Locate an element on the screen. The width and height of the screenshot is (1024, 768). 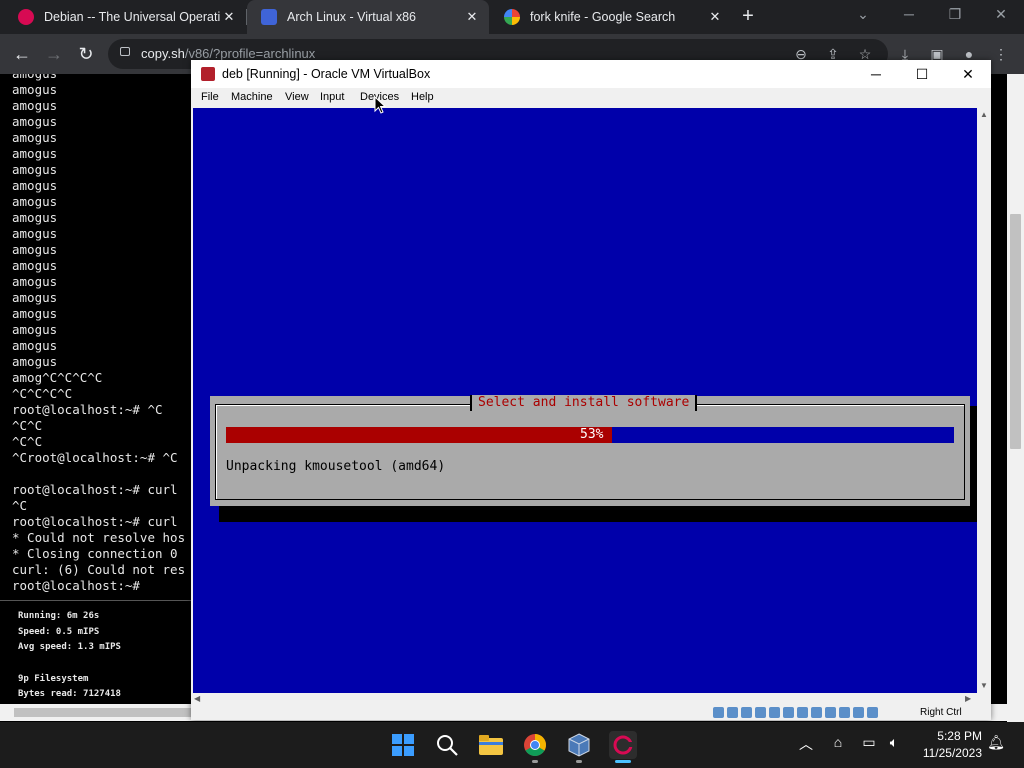
clock-date: 11/25/2023 is located at coordinates (952, 753).